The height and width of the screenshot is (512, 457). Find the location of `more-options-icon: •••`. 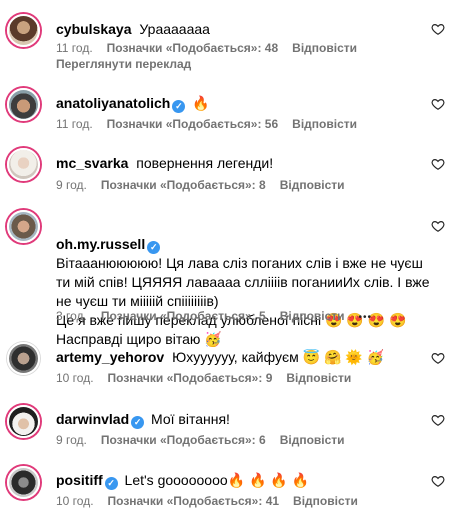

more-options-icon: ••• is located at coordinates (366, 317).